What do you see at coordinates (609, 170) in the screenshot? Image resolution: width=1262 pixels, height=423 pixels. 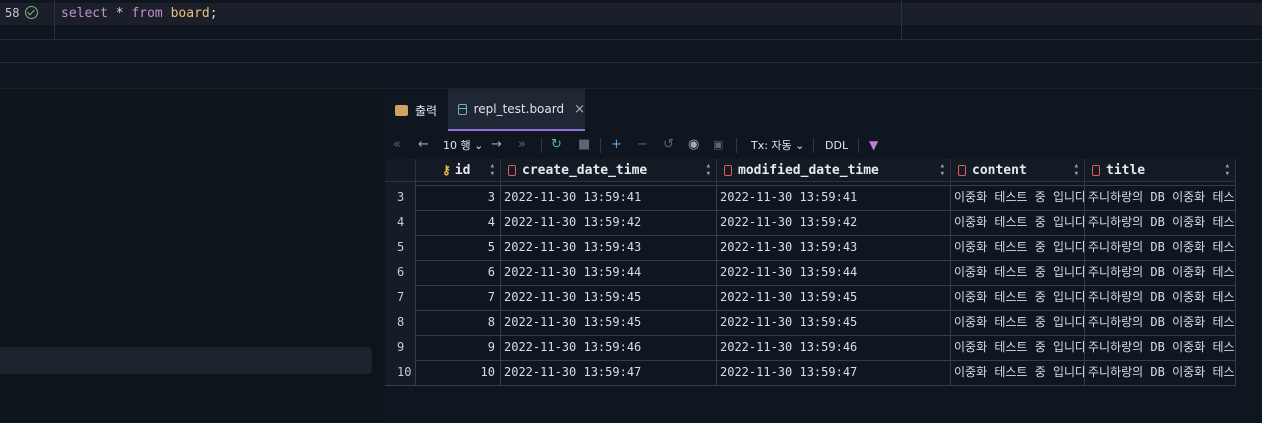 I see `column-header-create-date-time: create_date_time ▴ ▾` at bounding box center [609, 170].